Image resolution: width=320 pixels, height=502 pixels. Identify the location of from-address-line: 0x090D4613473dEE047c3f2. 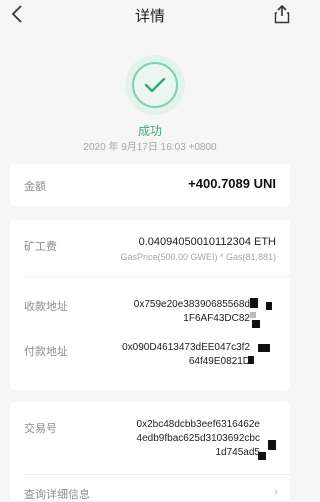
(186, 347).